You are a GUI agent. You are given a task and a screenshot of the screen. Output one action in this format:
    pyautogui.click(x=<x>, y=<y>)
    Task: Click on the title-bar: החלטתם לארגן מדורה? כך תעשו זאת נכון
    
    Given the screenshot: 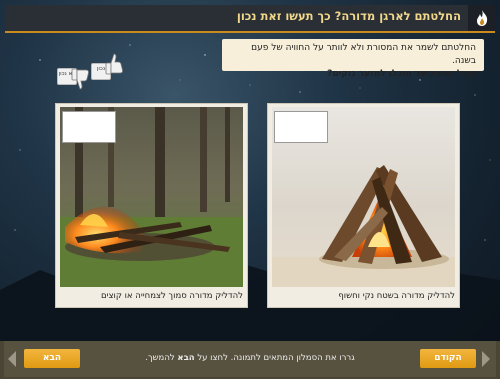 What is the action you would take?
    pyautogui.click(x=250, y=19)
    